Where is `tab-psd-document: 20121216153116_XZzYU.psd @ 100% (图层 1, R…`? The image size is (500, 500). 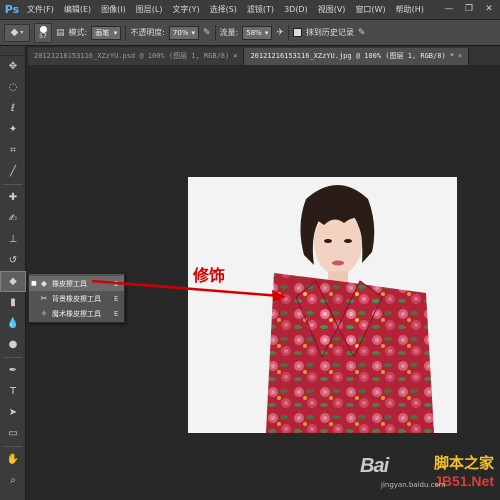
tab-psd-document: 20121216153116_XZzYU.psd @ 100% (图层 1, R… is located at coordinates (136, 56).